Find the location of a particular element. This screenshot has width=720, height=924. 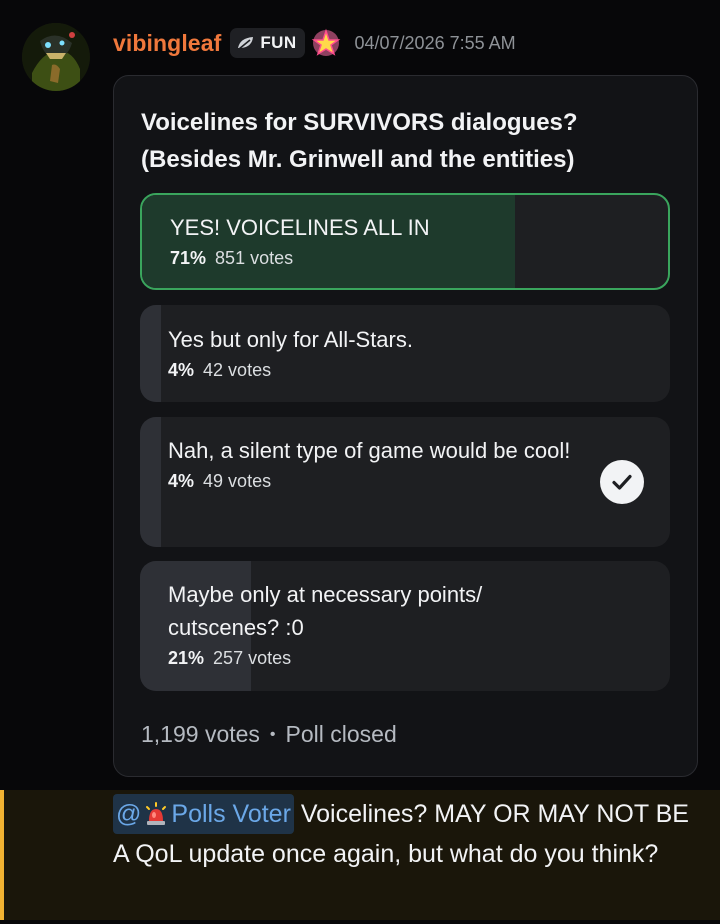

siren-icon is located at coordinates (156, 814).